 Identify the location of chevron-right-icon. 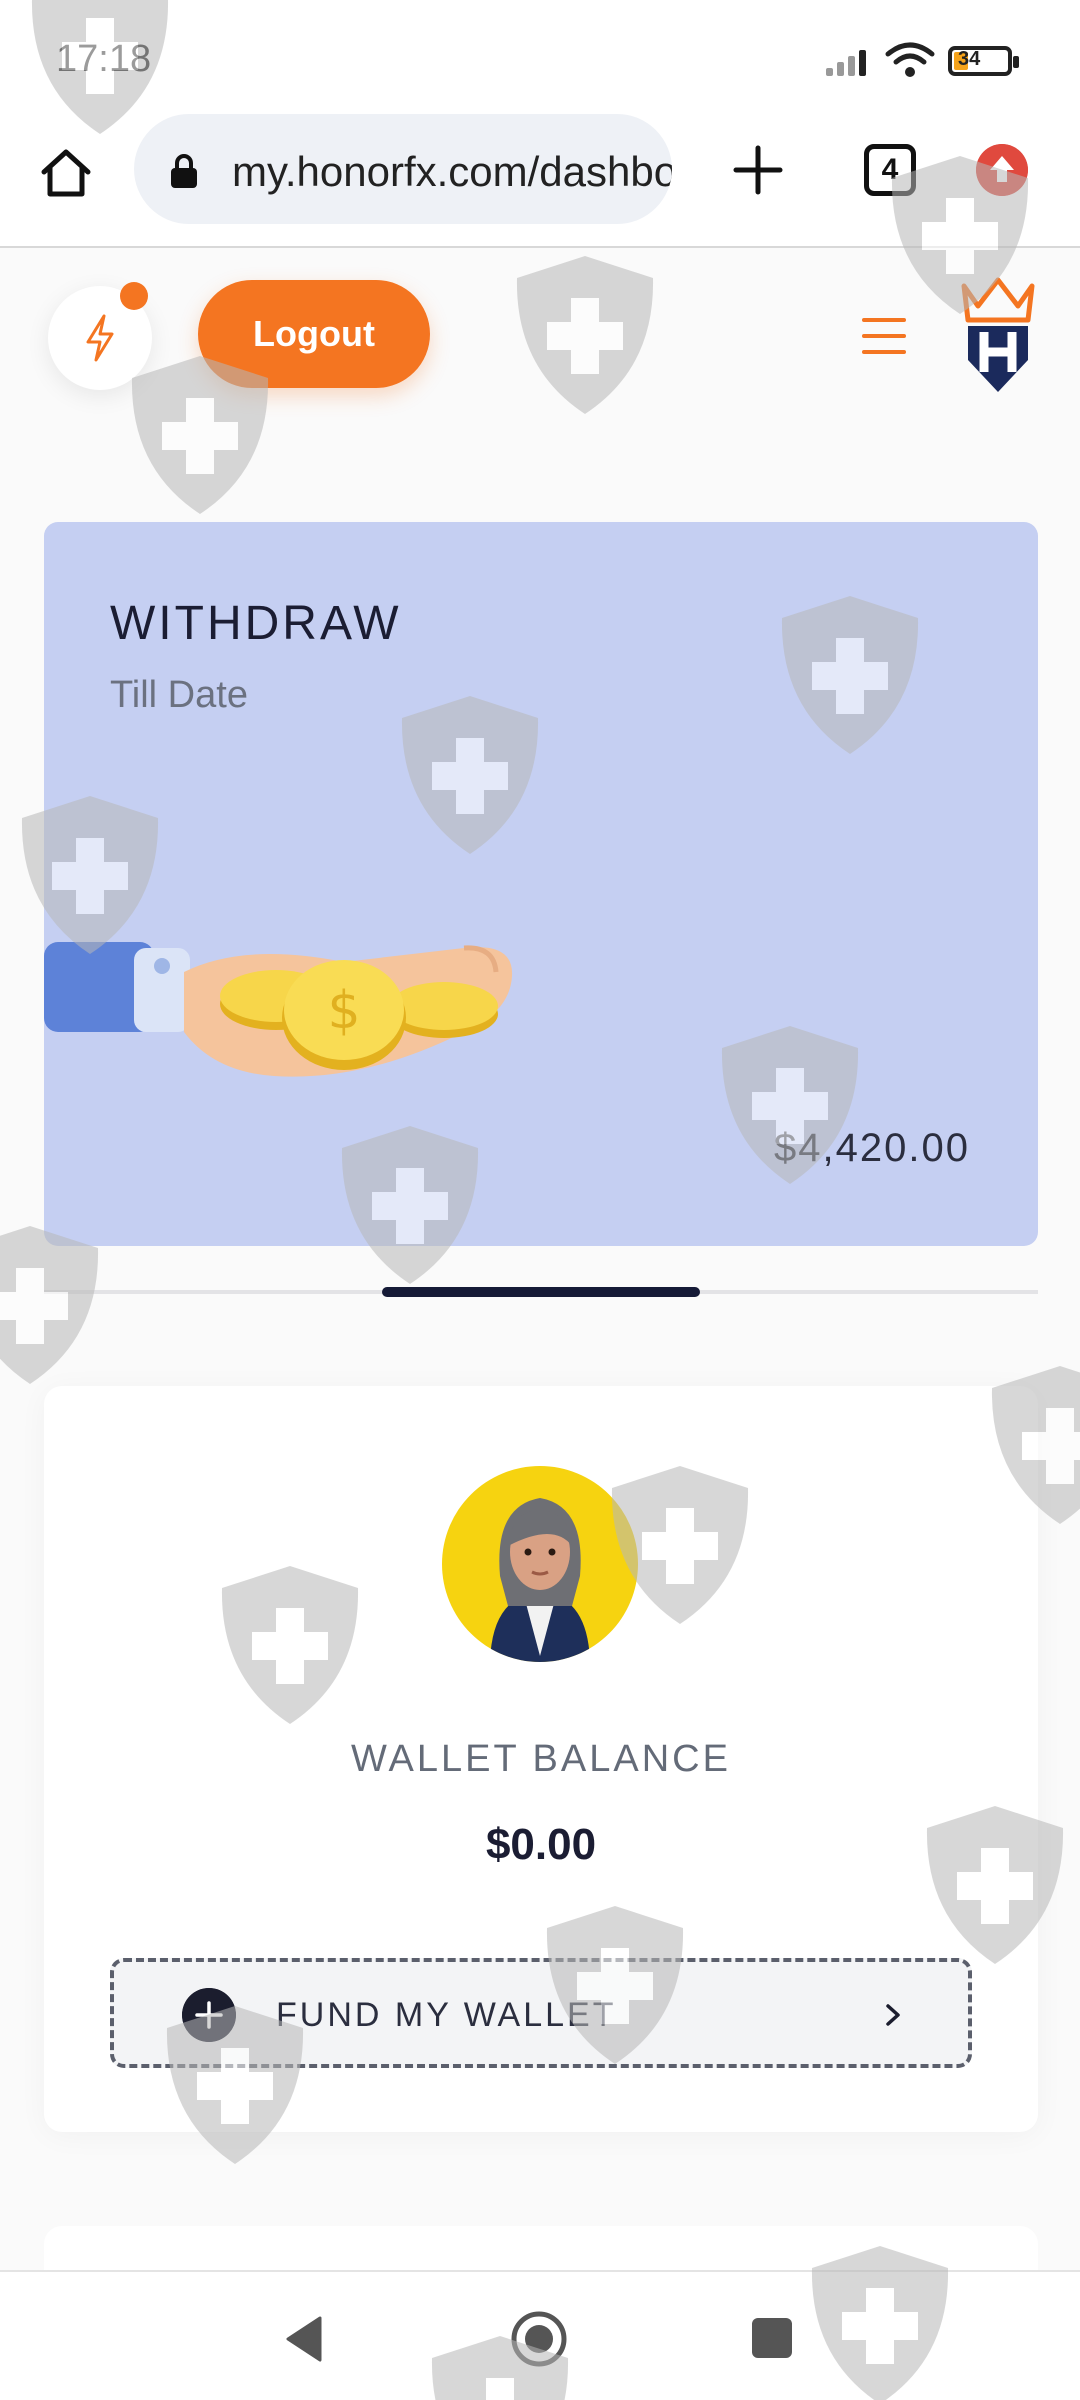
(893, 2015).